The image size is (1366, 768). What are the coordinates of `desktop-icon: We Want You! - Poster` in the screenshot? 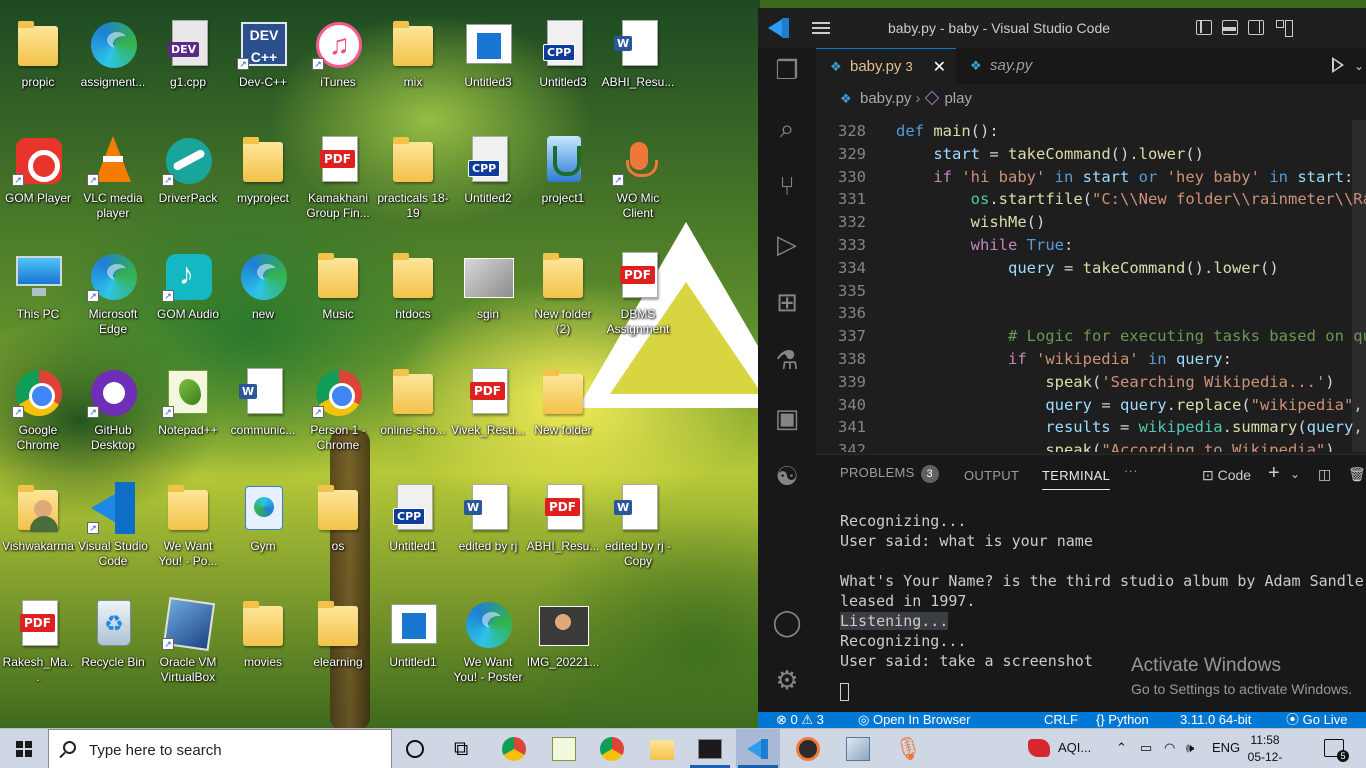 It's located at (488, 644).